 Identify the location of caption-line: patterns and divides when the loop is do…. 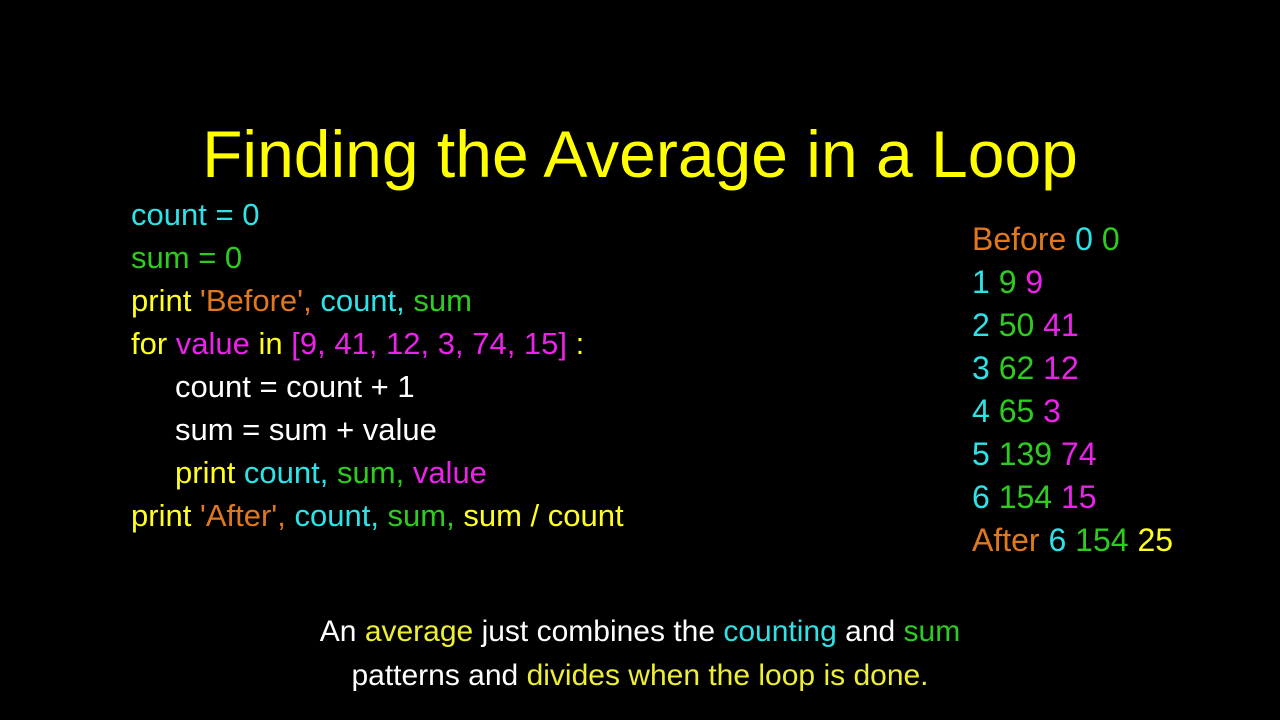
(640, 676).